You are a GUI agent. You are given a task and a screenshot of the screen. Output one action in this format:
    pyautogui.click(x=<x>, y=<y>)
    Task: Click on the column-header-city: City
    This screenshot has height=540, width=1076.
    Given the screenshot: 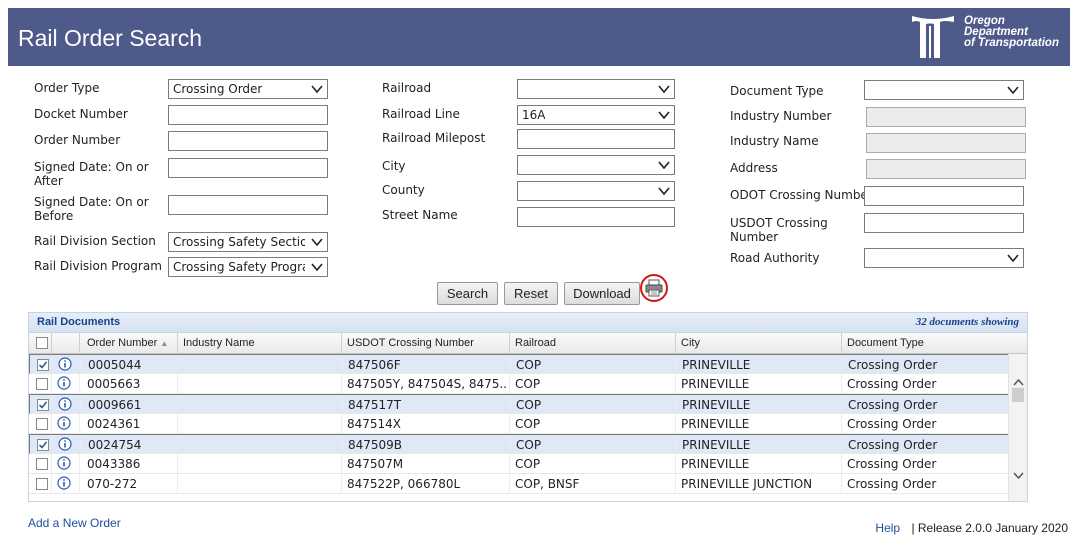 What is the action you would take?
    pyautogui.click(x=690, y=343)
    